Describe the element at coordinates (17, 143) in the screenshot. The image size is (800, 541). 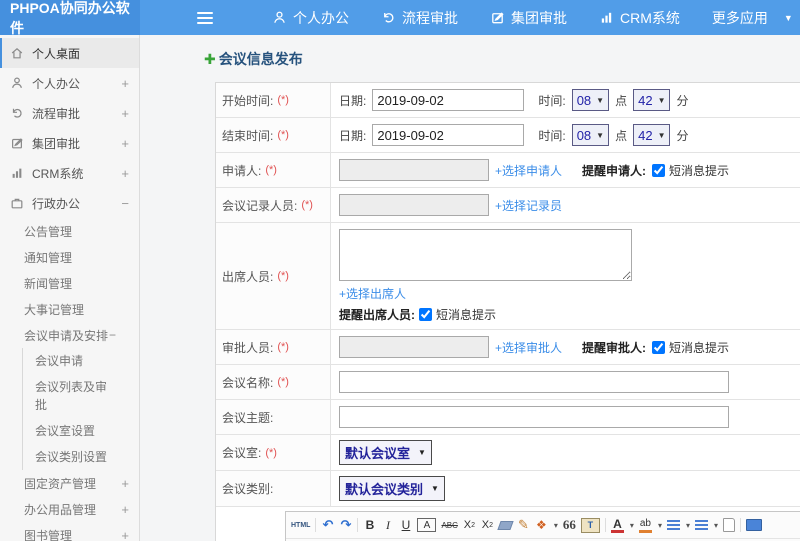
I see `edit-icon` at that location.